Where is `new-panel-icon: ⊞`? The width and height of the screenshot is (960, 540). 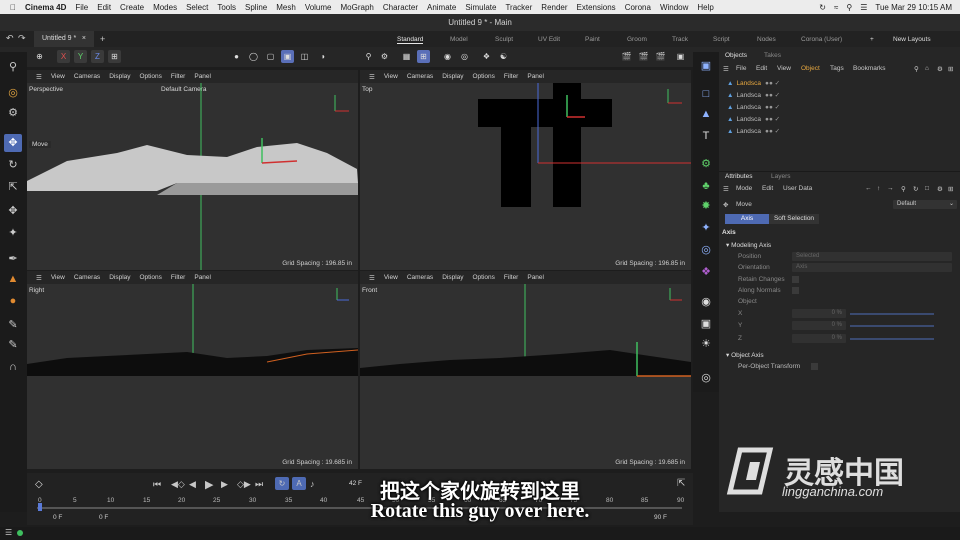
new-panel-icon: ⊞ is located at coordinates (950, 189).